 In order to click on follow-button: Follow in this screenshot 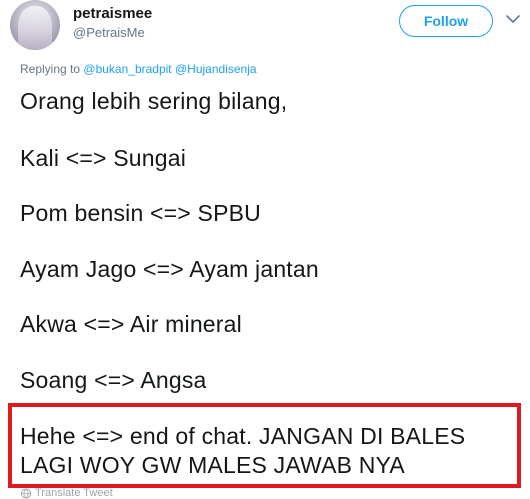, I will do `click(446, 21)`.